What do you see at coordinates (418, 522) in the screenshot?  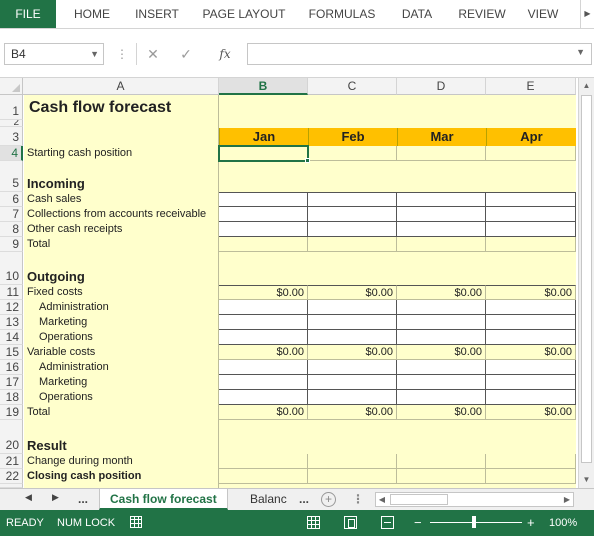 I see `zoom-out-icon: −` at bounding box center [418, 522].